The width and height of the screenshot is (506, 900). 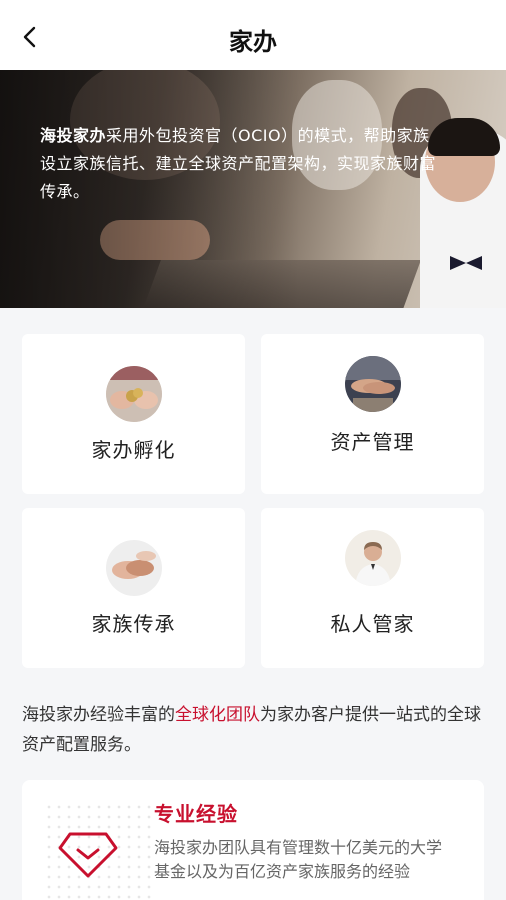 What do you see at coordinates (88, 855) in the screenshot?
I see `diamond-icon` at bounding box center [88, 855].